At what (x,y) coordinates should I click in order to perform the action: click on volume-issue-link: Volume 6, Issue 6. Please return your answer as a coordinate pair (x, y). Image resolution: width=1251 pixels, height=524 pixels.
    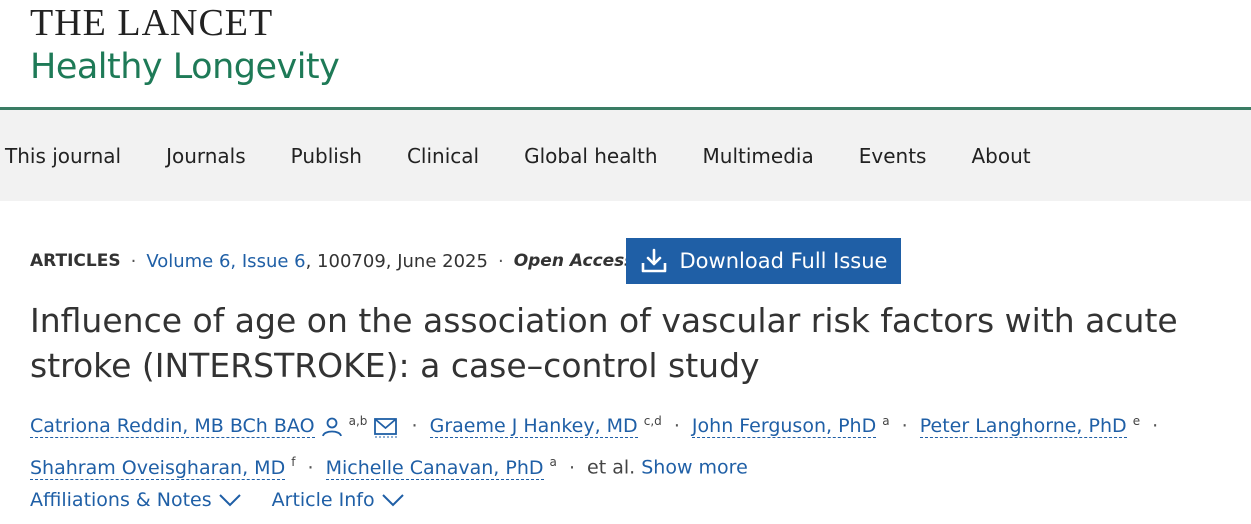
    Looking at the image, I should click on (225, 261).